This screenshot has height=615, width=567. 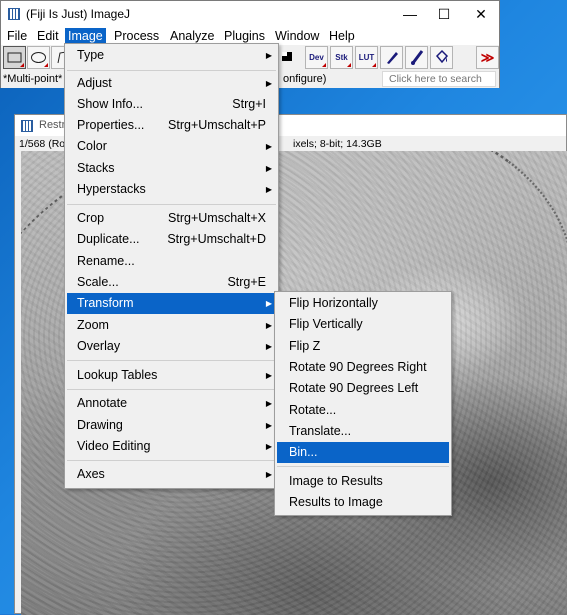 What do you see at coordinates (337, 144) in the screenshot?
I see `image-info-right: ixels; 8-bit; 14.3GB` at bounding box center [337, 144].